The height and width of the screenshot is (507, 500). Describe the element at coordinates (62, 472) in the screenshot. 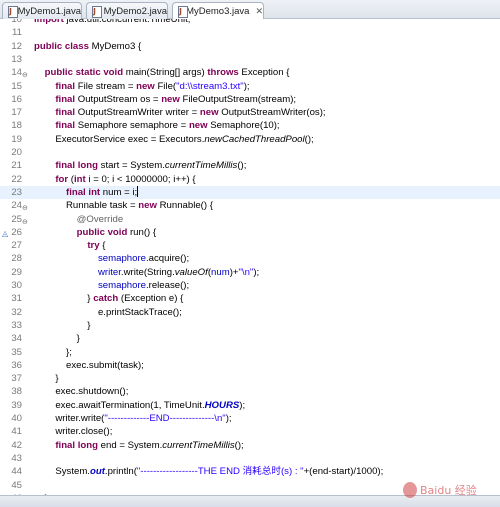

I see `code-token: System.` at that location.